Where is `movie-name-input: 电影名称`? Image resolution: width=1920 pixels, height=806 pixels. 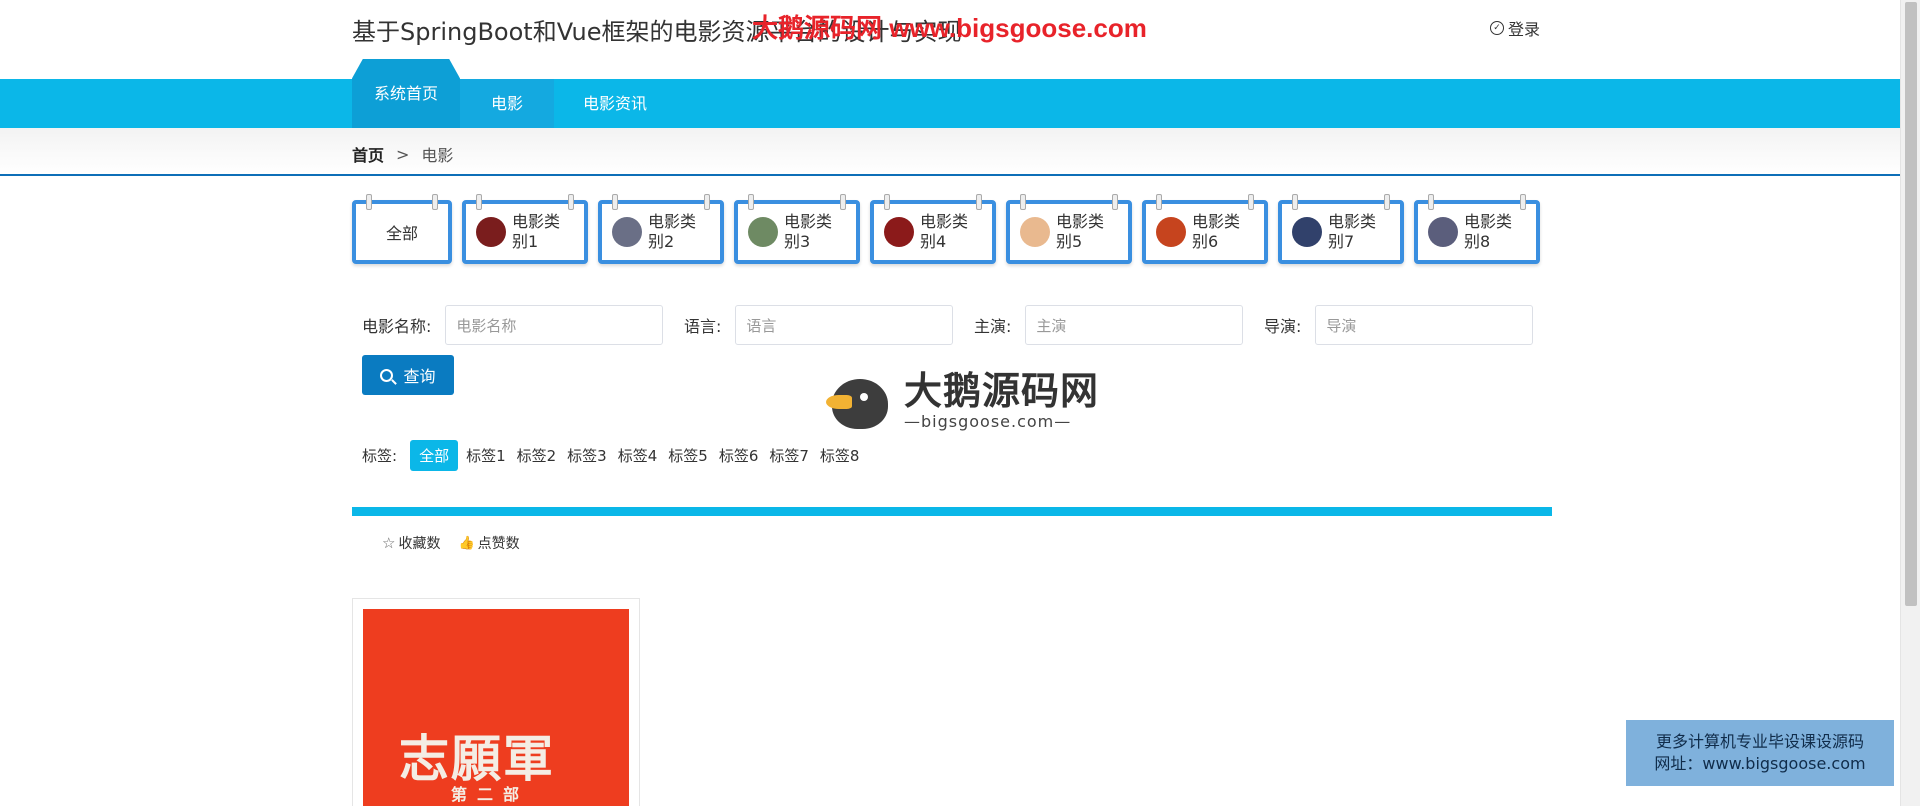 movie-name-input: 电影名称 is located at coordinates (554, 325).